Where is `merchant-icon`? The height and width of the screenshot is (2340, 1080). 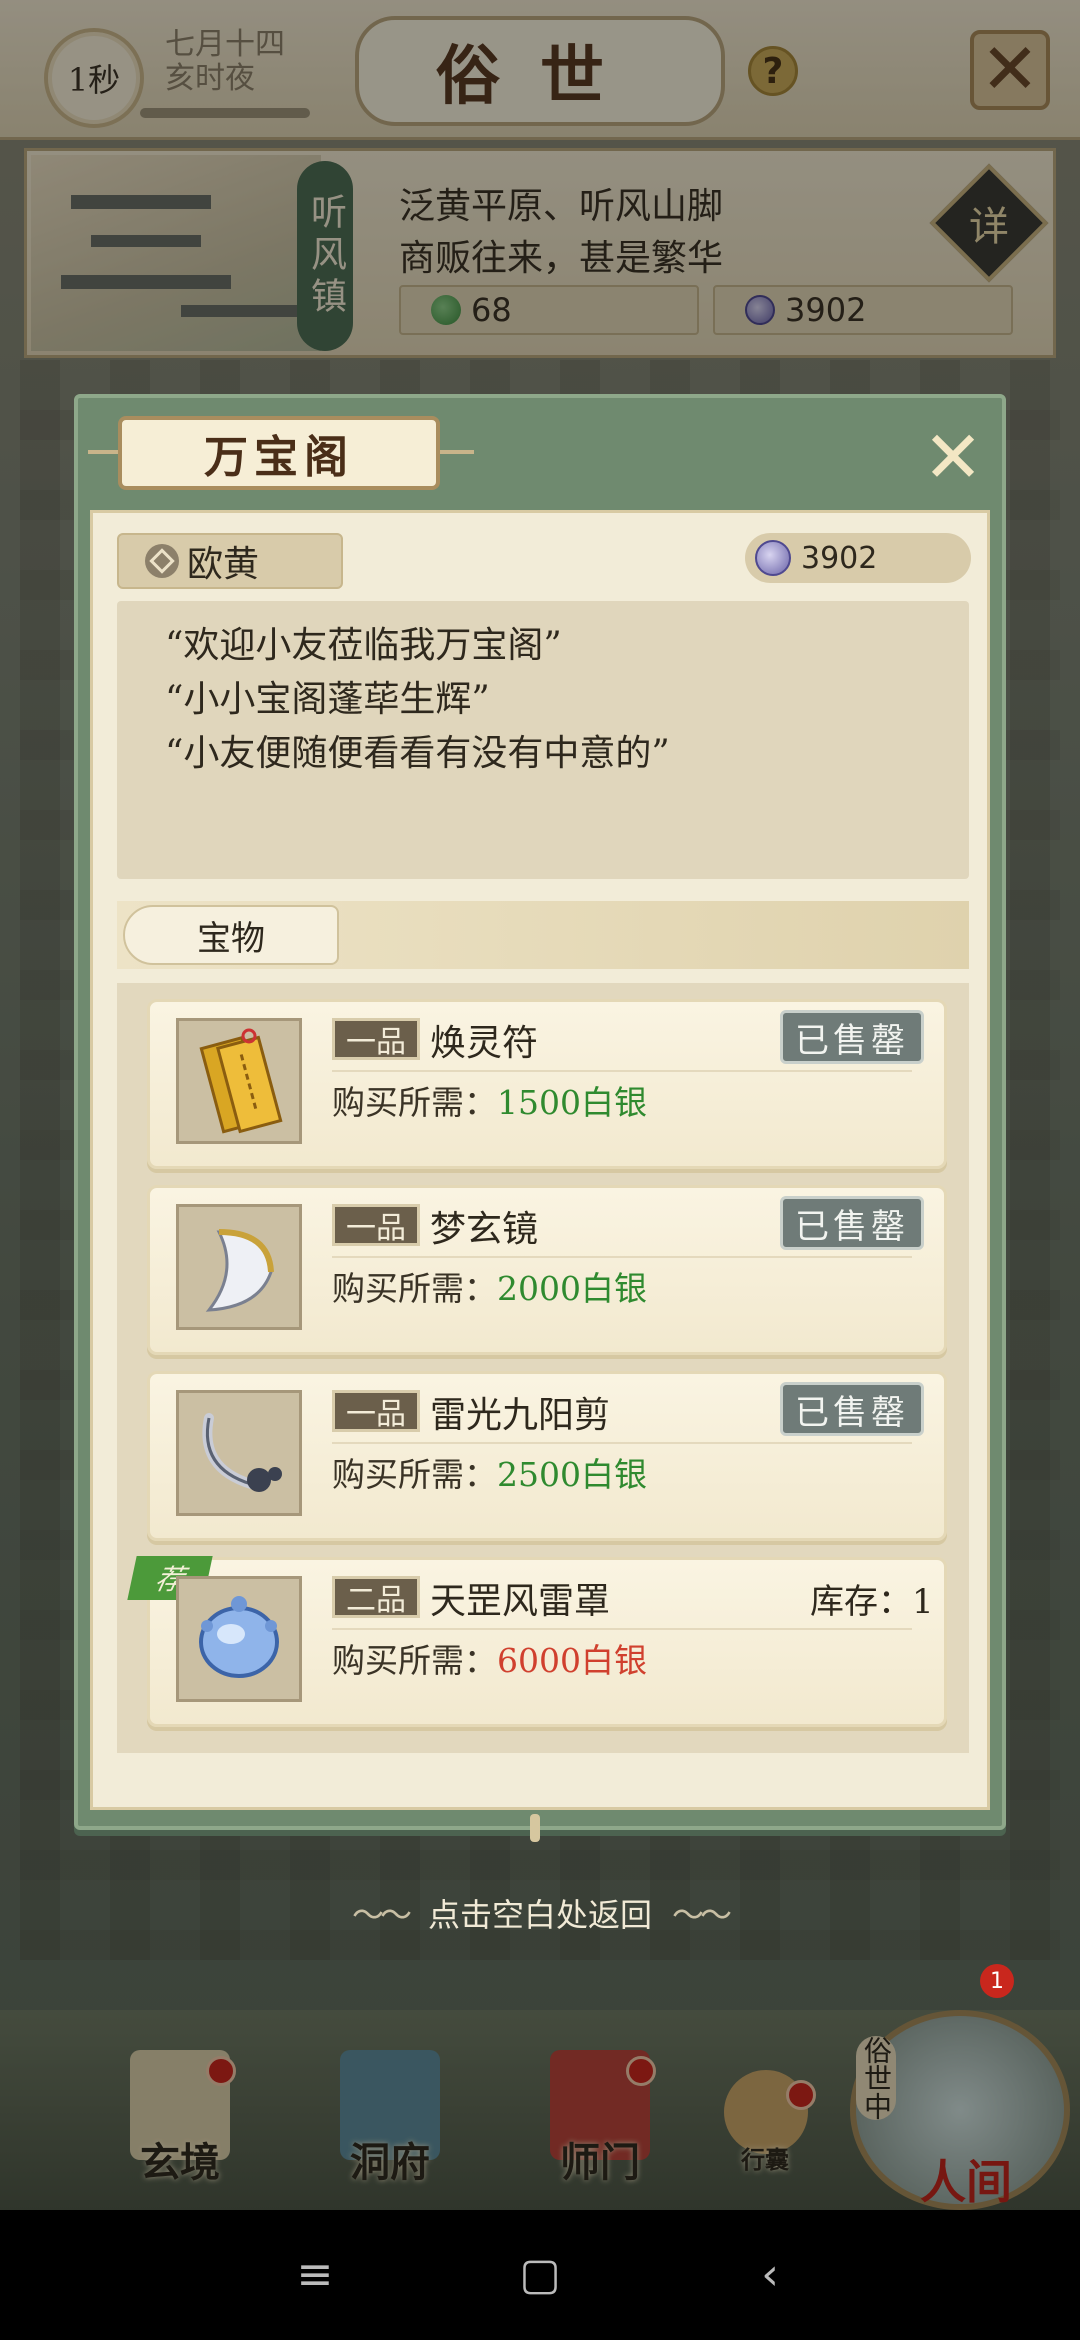 merchant-icon is located at coordinates (162, 561).